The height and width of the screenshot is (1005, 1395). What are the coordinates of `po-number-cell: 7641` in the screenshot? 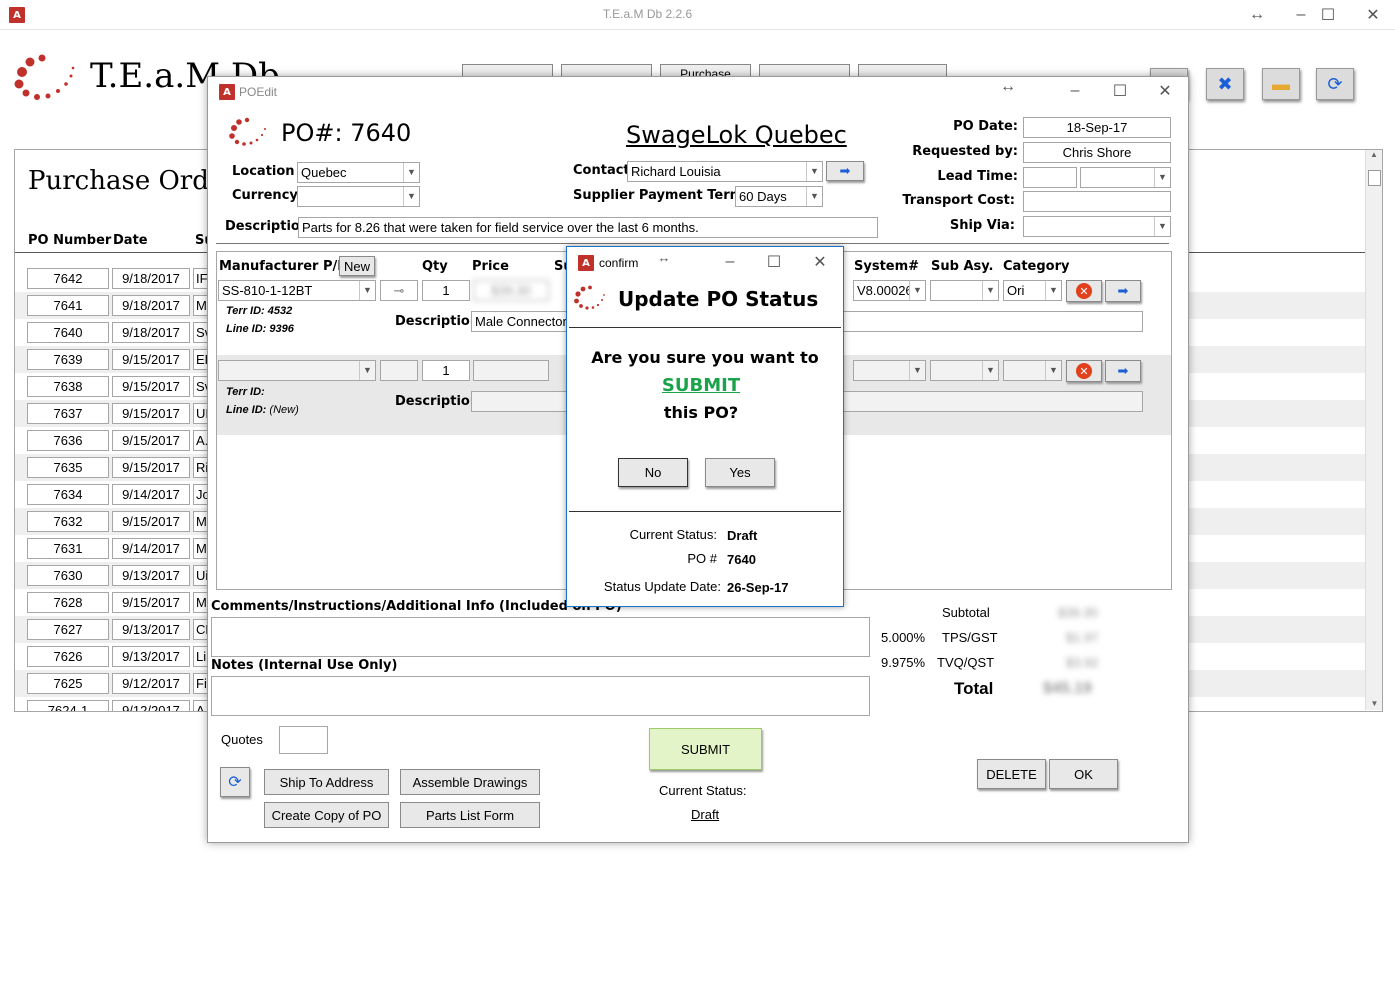 It's located at (68, 305).